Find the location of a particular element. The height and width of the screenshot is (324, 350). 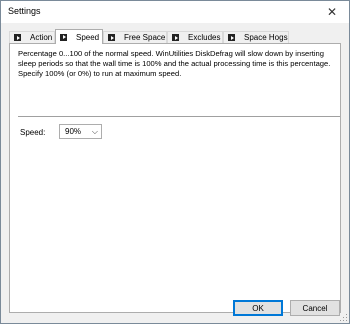

speed-label: Speed: is located at coordinates (33, 132).